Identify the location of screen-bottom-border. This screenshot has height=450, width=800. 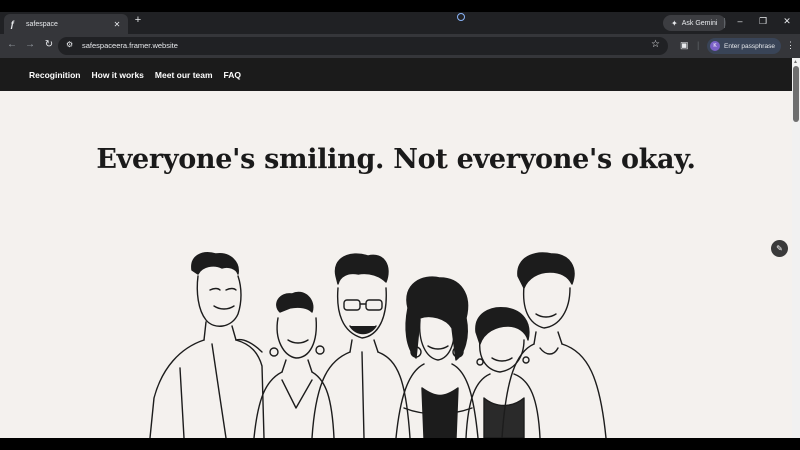
(400, 444).